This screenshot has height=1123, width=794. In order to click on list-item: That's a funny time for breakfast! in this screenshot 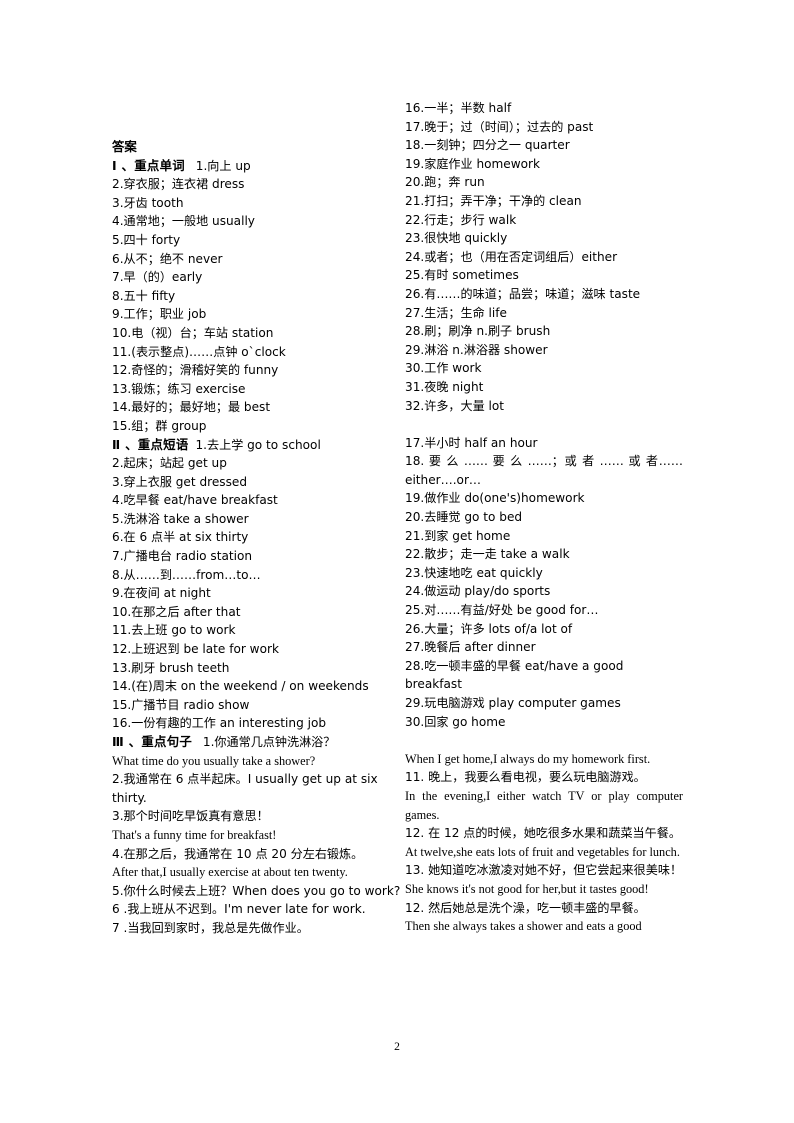, I will do `click(194, 834)`.